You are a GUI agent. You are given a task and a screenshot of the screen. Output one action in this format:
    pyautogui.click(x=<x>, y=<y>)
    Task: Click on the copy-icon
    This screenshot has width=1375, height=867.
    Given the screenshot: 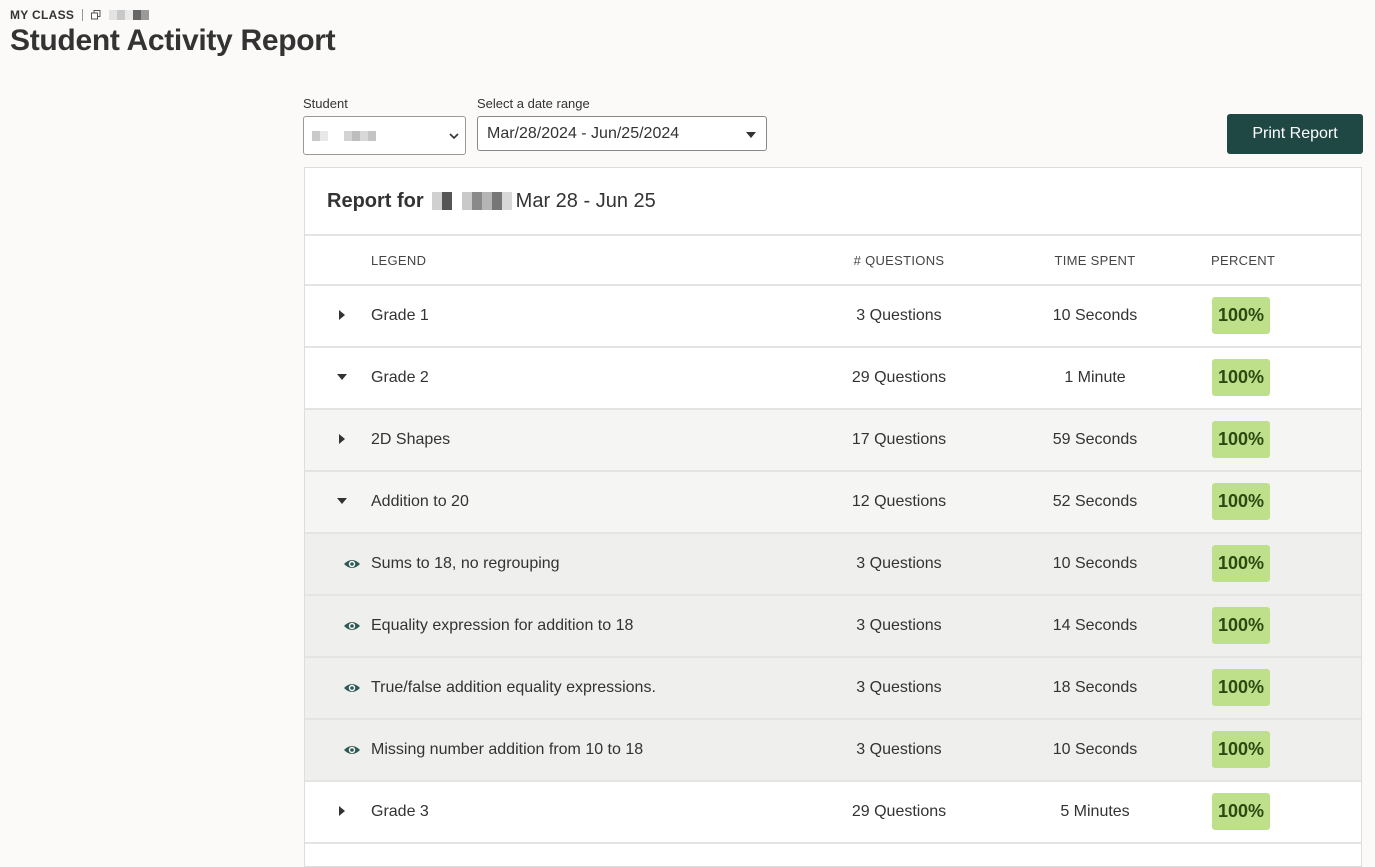 What is the action you would take?
    pyautogui.click(x=96, y=15)
    